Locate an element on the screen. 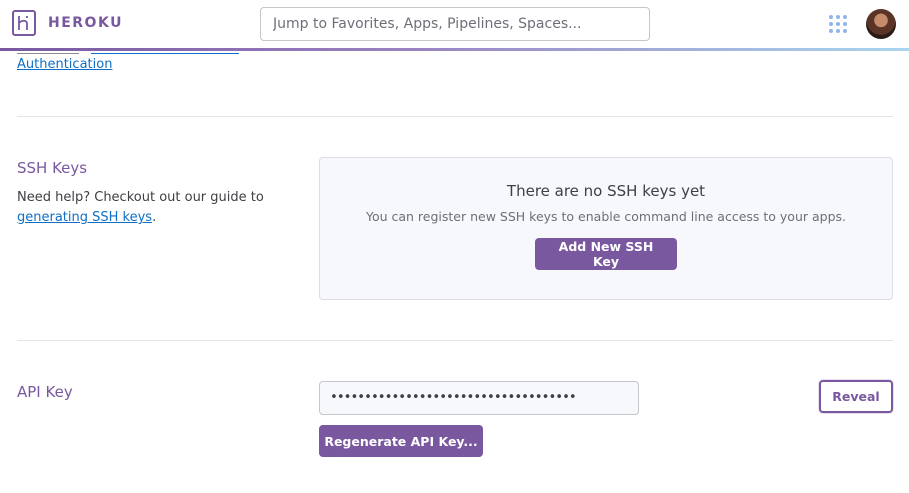 The height and width of the screenshot is (493, 909). top-nav: HEROKU is located at coordinates (454, 24).